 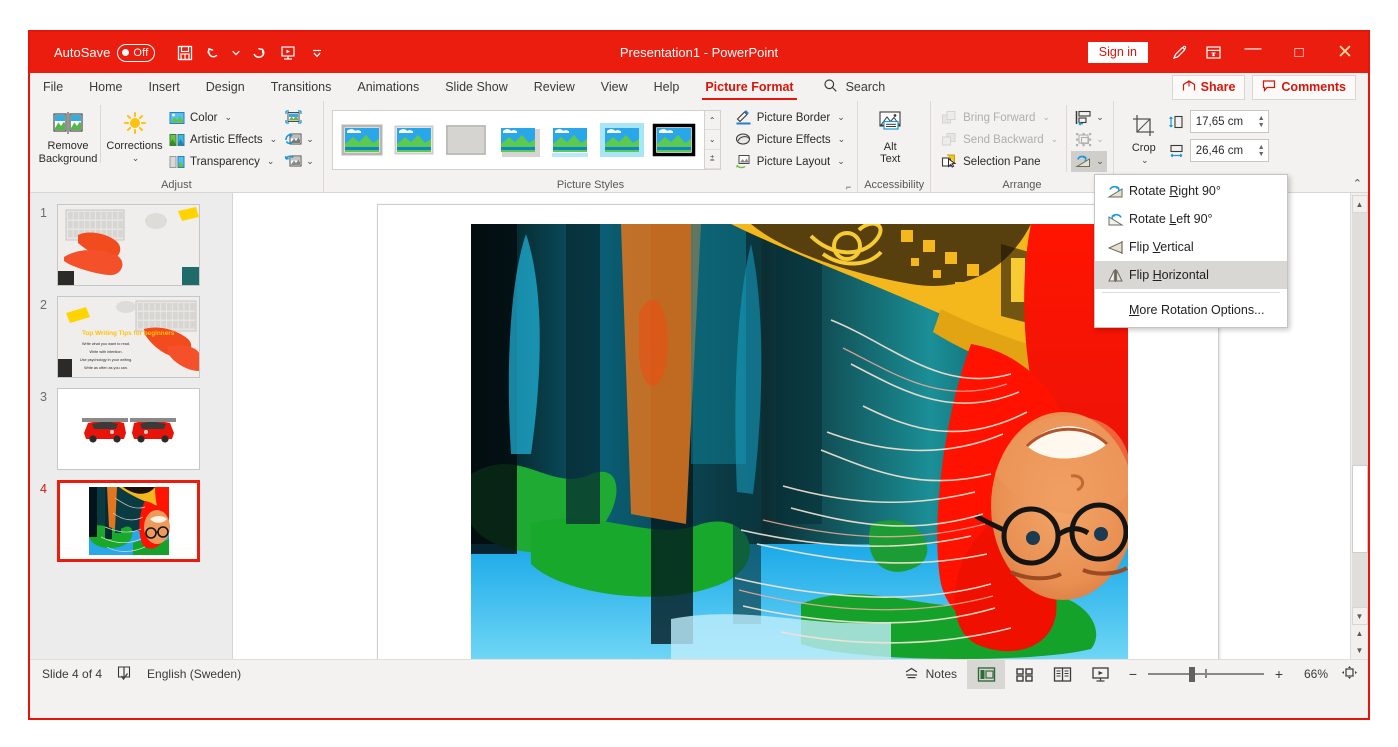 What do you see at coordinates (68, 135) in the screenshot?
I see `remove-background-button: Remove Background` at bounding box center [68, 135].